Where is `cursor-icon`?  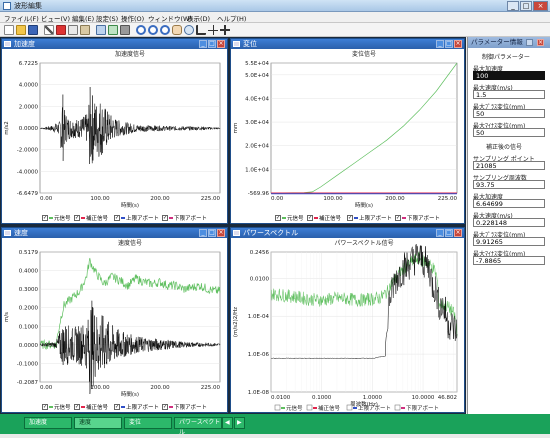 cursor-icon is located at coordinates (225, 30).